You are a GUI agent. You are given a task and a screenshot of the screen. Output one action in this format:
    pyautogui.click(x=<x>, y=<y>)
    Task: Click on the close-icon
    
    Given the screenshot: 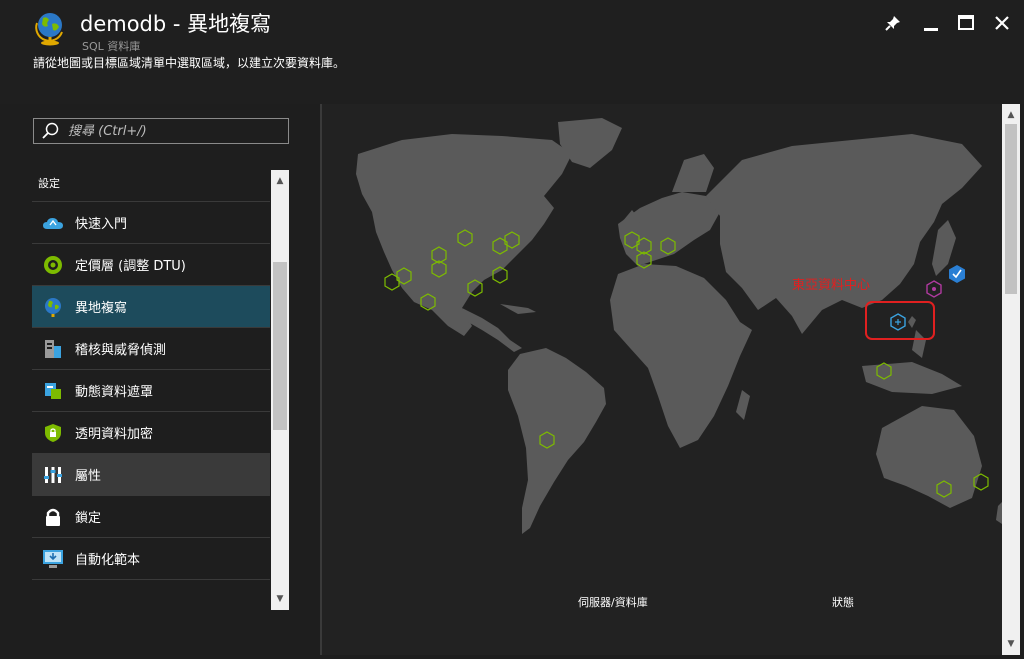 What is the action you would take?
    pyautogui.click(x=1002, y=23)
    